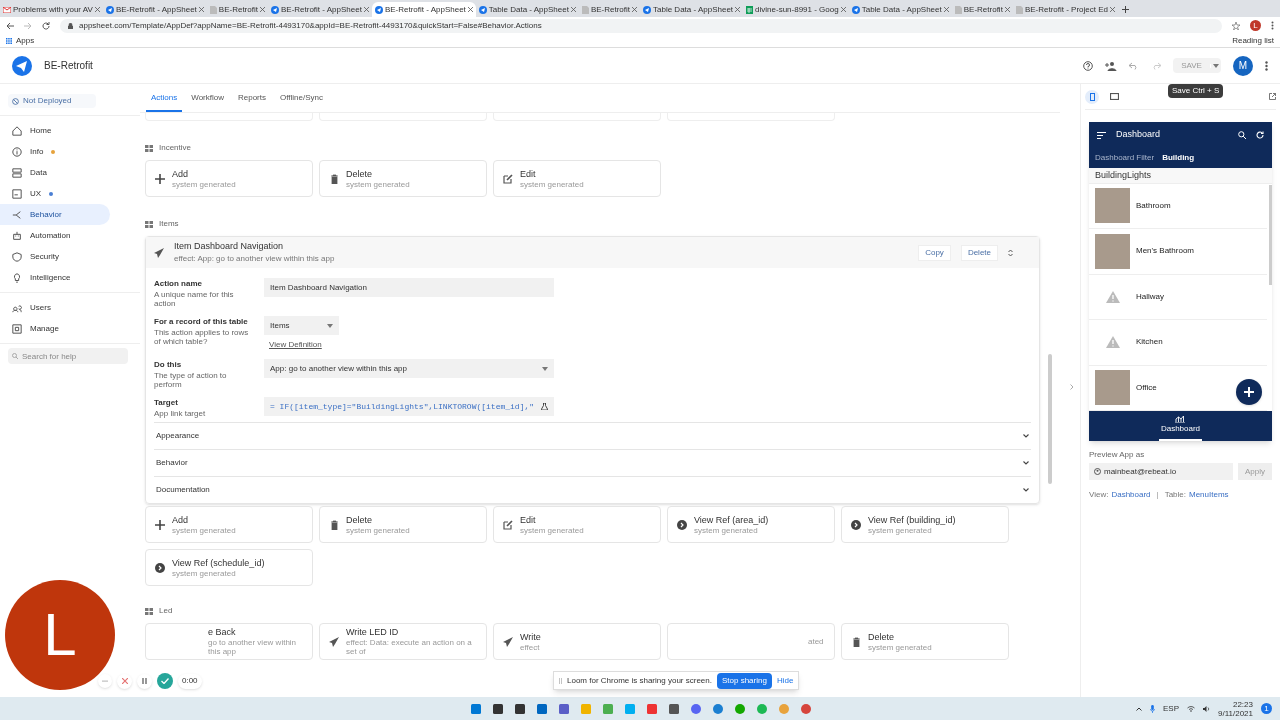  Describe the element at coordinates (1272, 96) in the screenshot. I see `open-external-icon` at that location.